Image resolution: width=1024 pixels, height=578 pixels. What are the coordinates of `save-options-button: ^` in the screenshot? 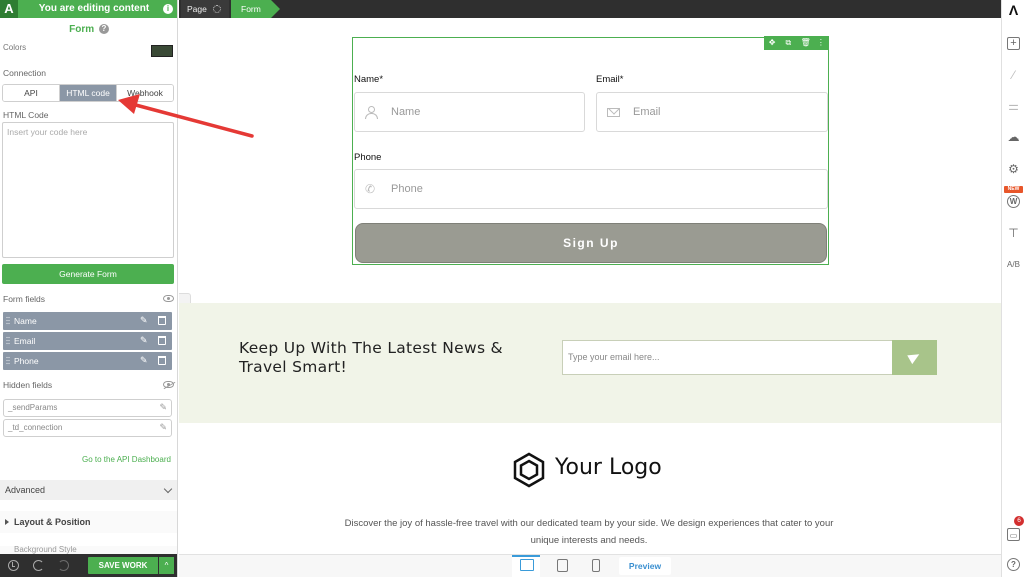 It's located at (166, 565).